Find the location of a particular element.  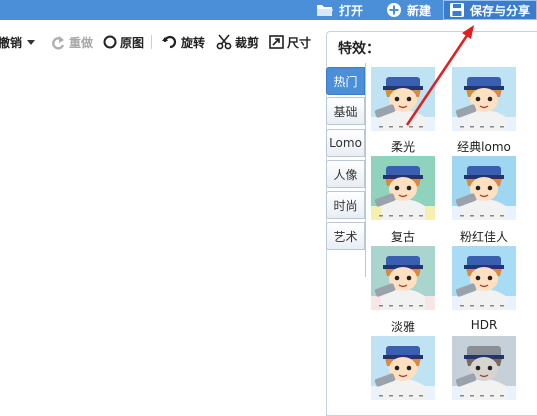

circle-icon is located at coordinates (110, 42).